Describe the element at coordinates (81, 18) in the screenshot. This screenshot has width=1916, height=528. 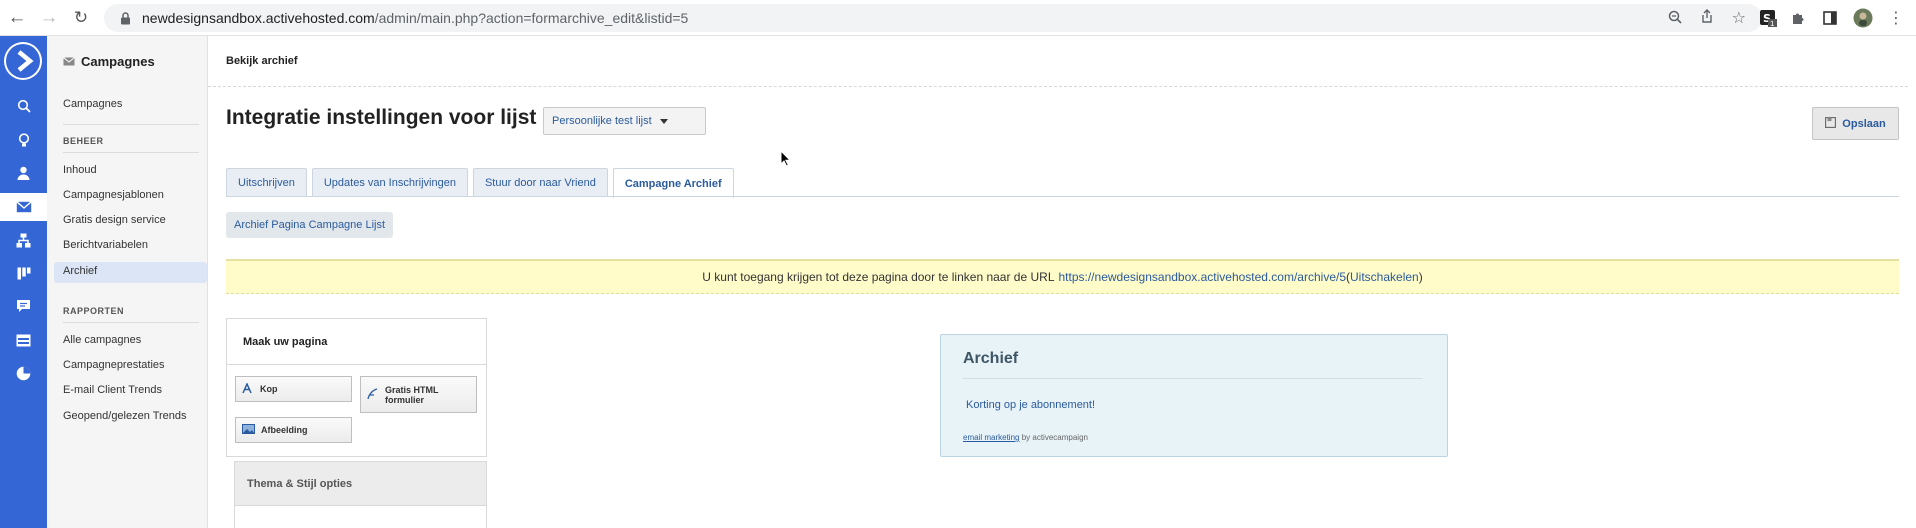
I see `reload-icon: ↻` at that location.